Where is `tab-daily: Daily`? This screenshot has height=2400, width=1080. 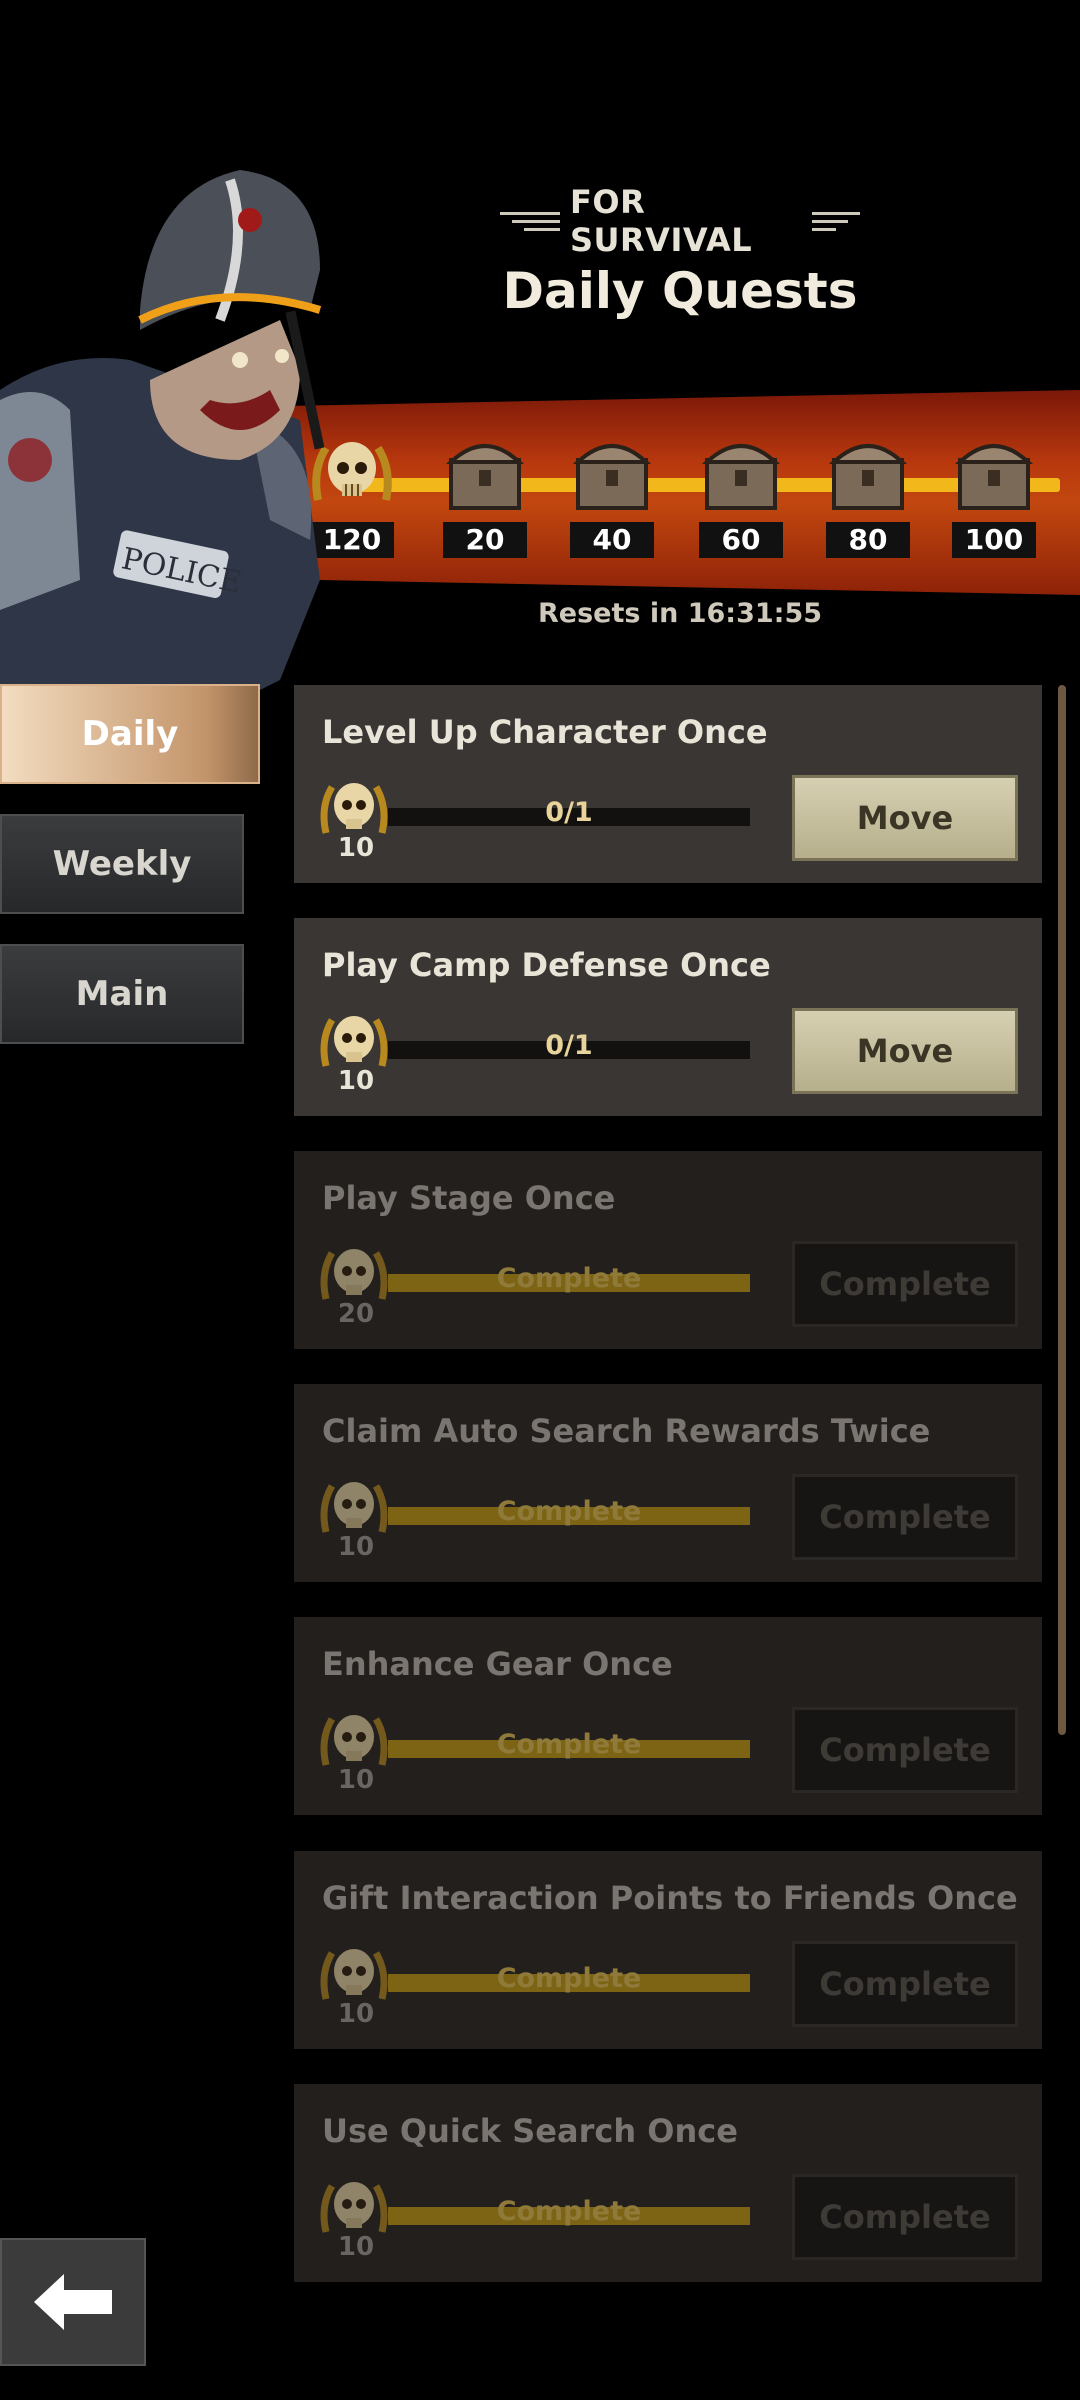
tab-daily: Daily is located at coordinates (130, 734).